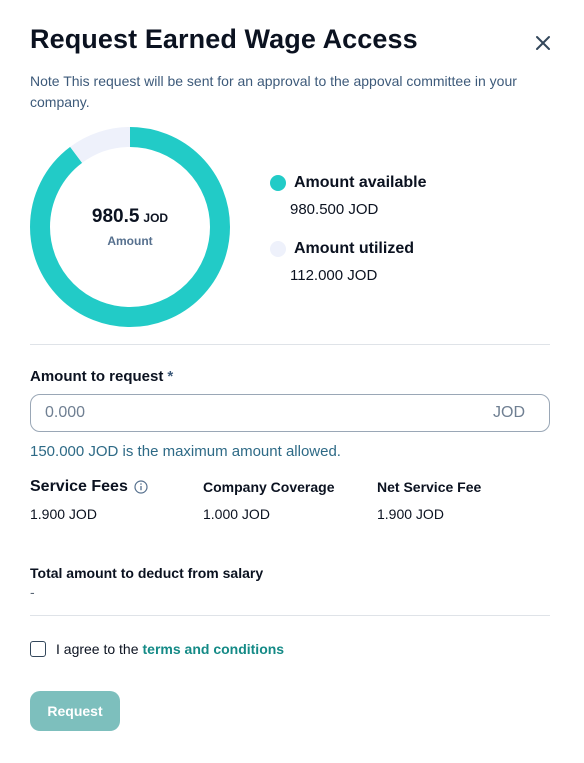  I want to click on terms-agreement-text: I agree to the, so click(97, 649).